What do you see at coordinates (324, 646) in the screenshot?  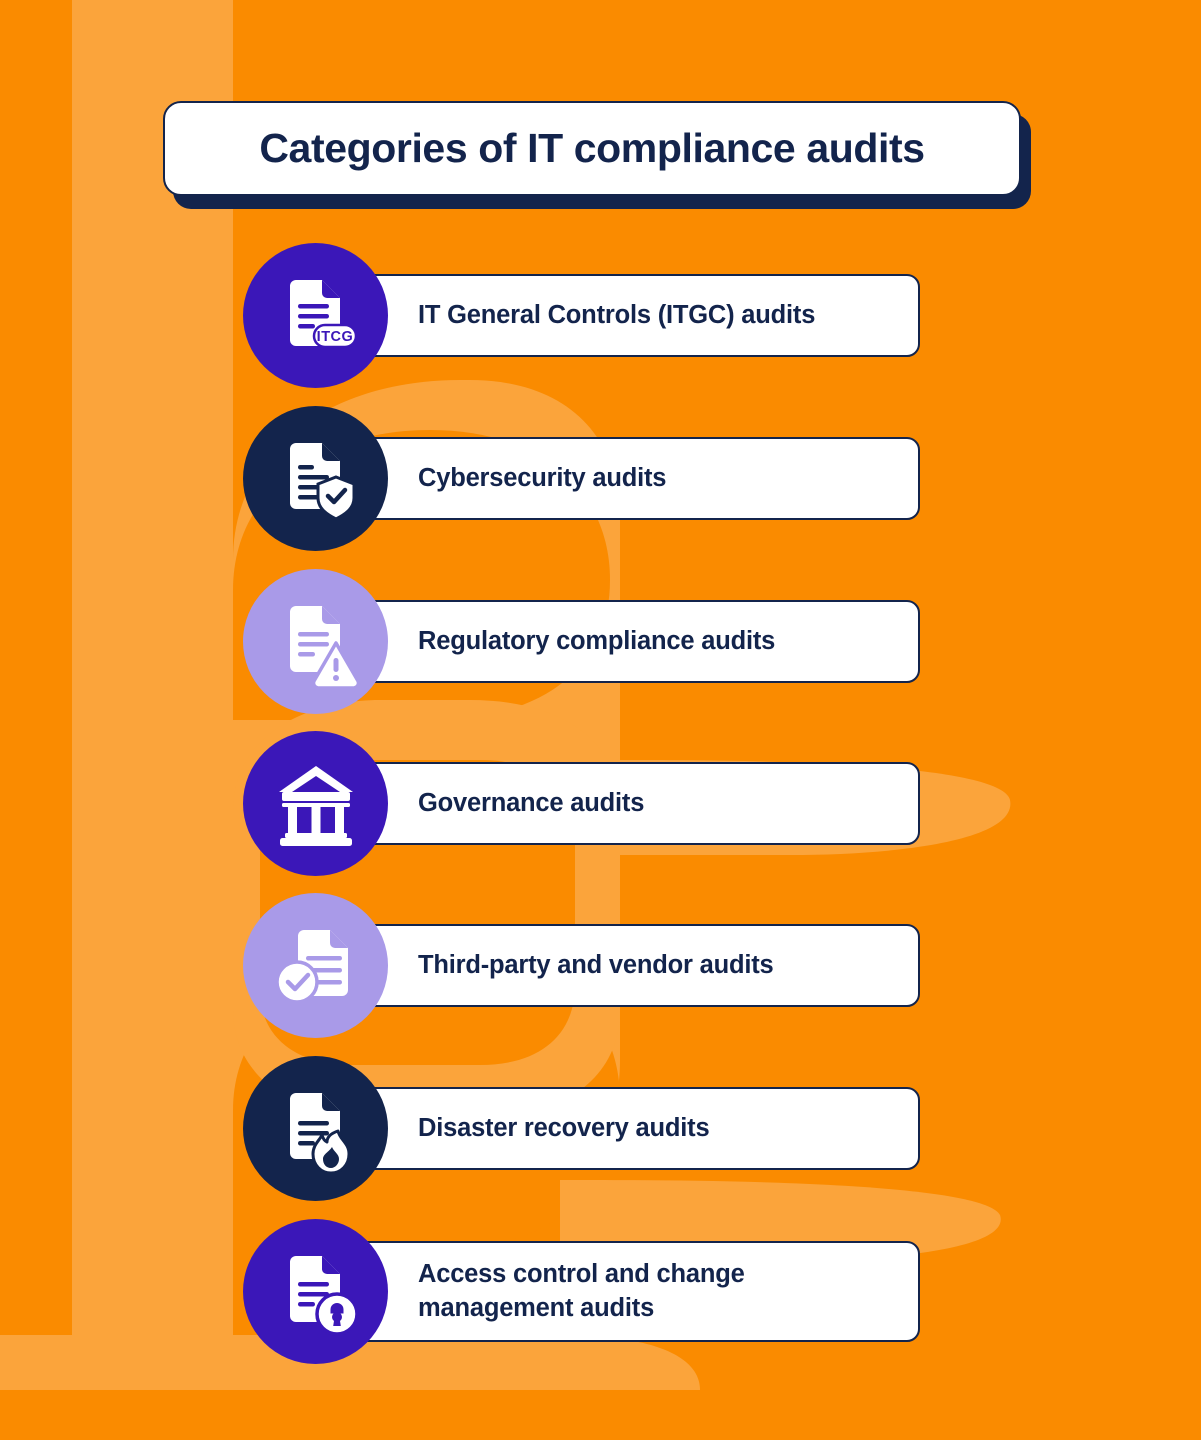 I see `document-warning-triangle-icon` at bounding box center [324, 646].